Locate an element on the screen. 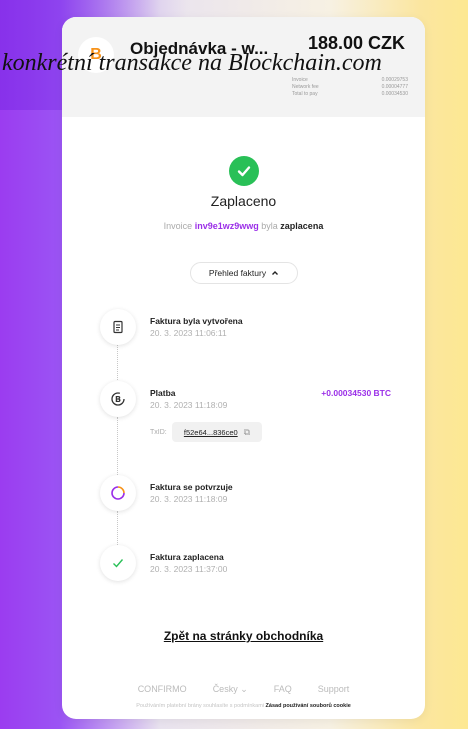 This screenshot has width=468, height=729. spinner-icon is located at coordinates (118, 493).